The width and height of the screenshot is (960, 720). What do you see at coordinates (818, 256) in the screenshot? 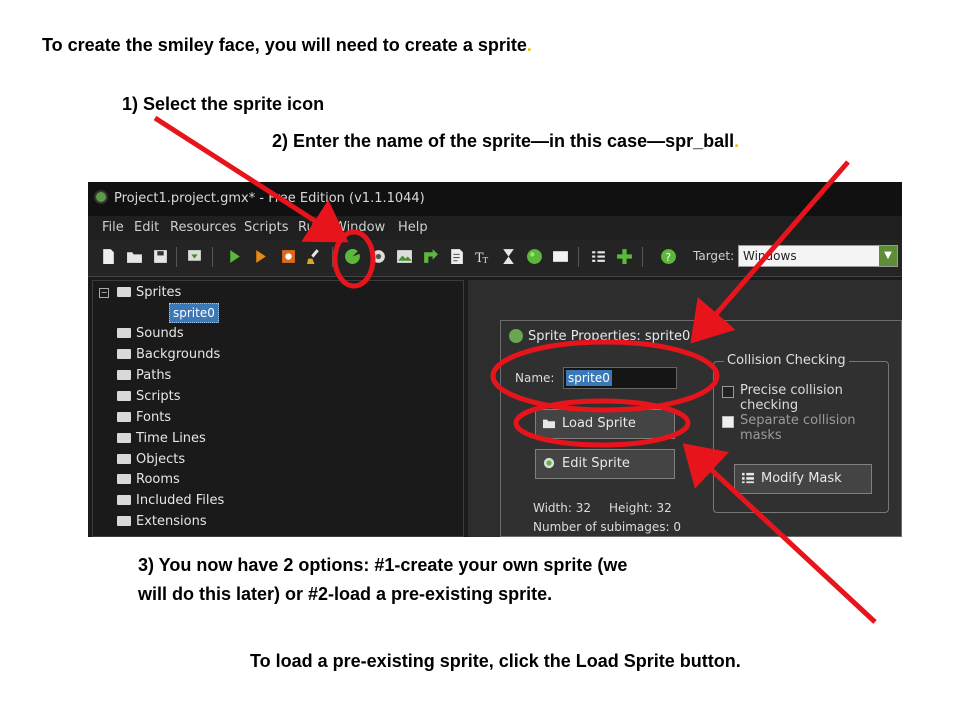
I see `target-select: Windows ▼` at bounding box center [818, 256].